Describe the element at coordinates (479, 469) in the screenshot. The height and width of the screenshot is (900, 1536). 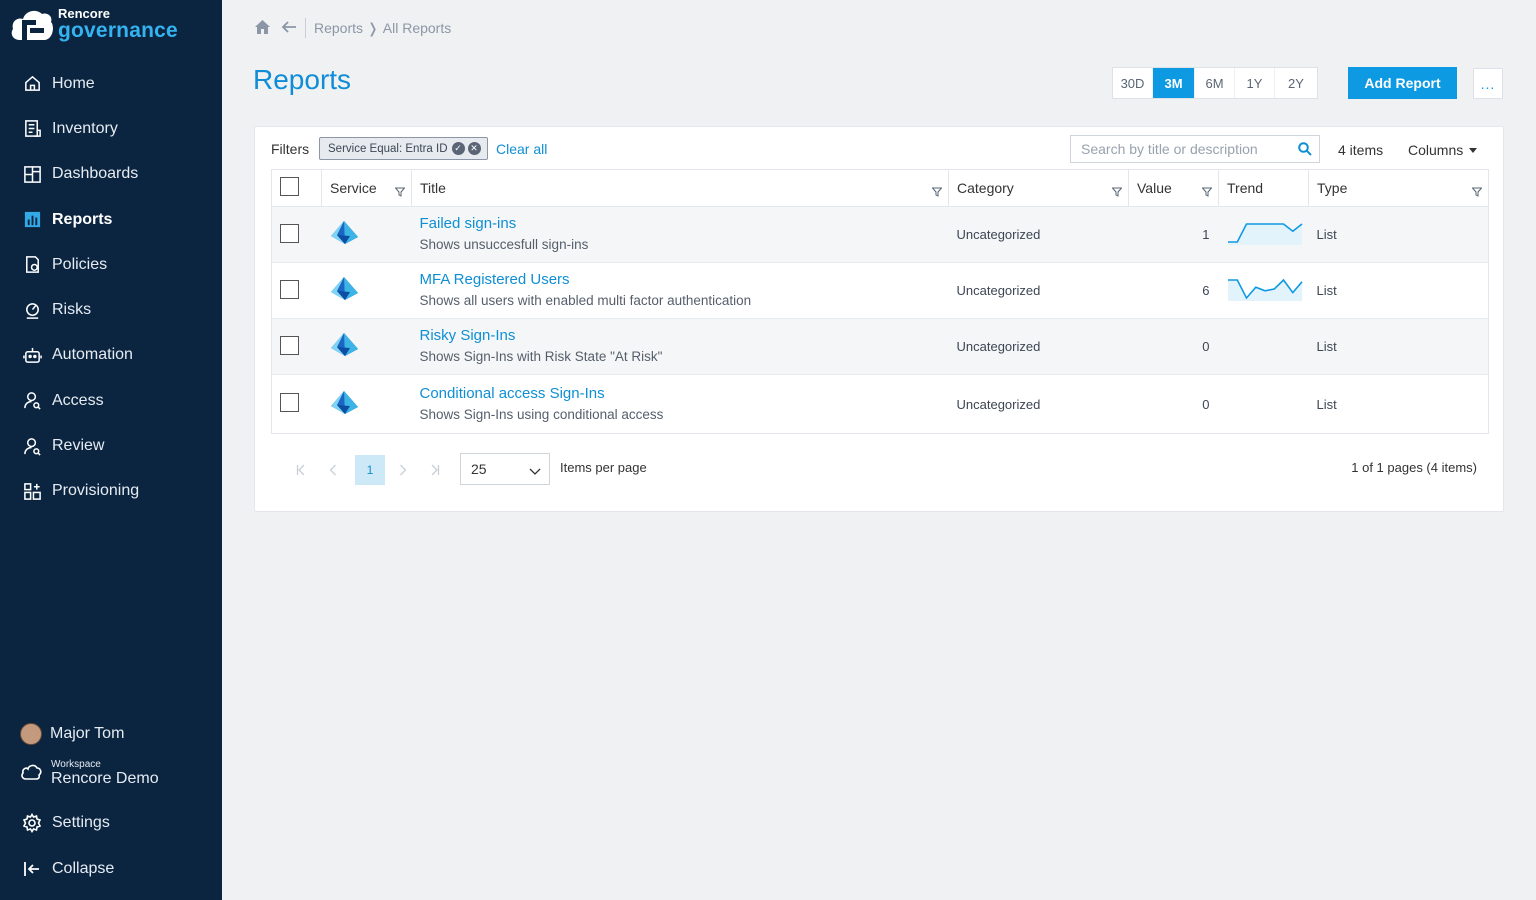
I see `items-per-page-value: 25` at that location.